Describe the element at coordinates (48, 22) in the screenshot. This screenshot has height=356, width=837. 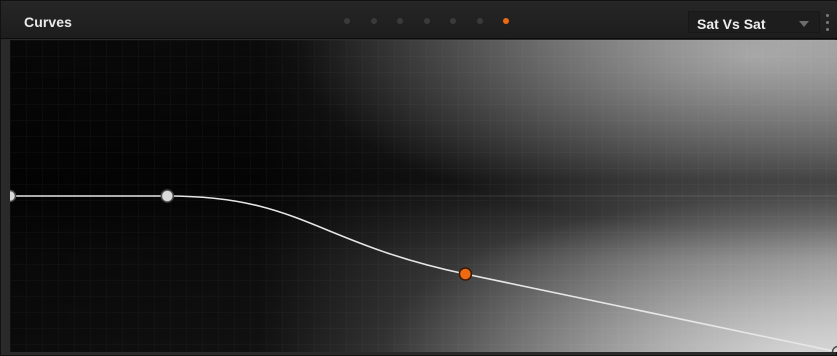
I see `panel-title: Curves` at that location.